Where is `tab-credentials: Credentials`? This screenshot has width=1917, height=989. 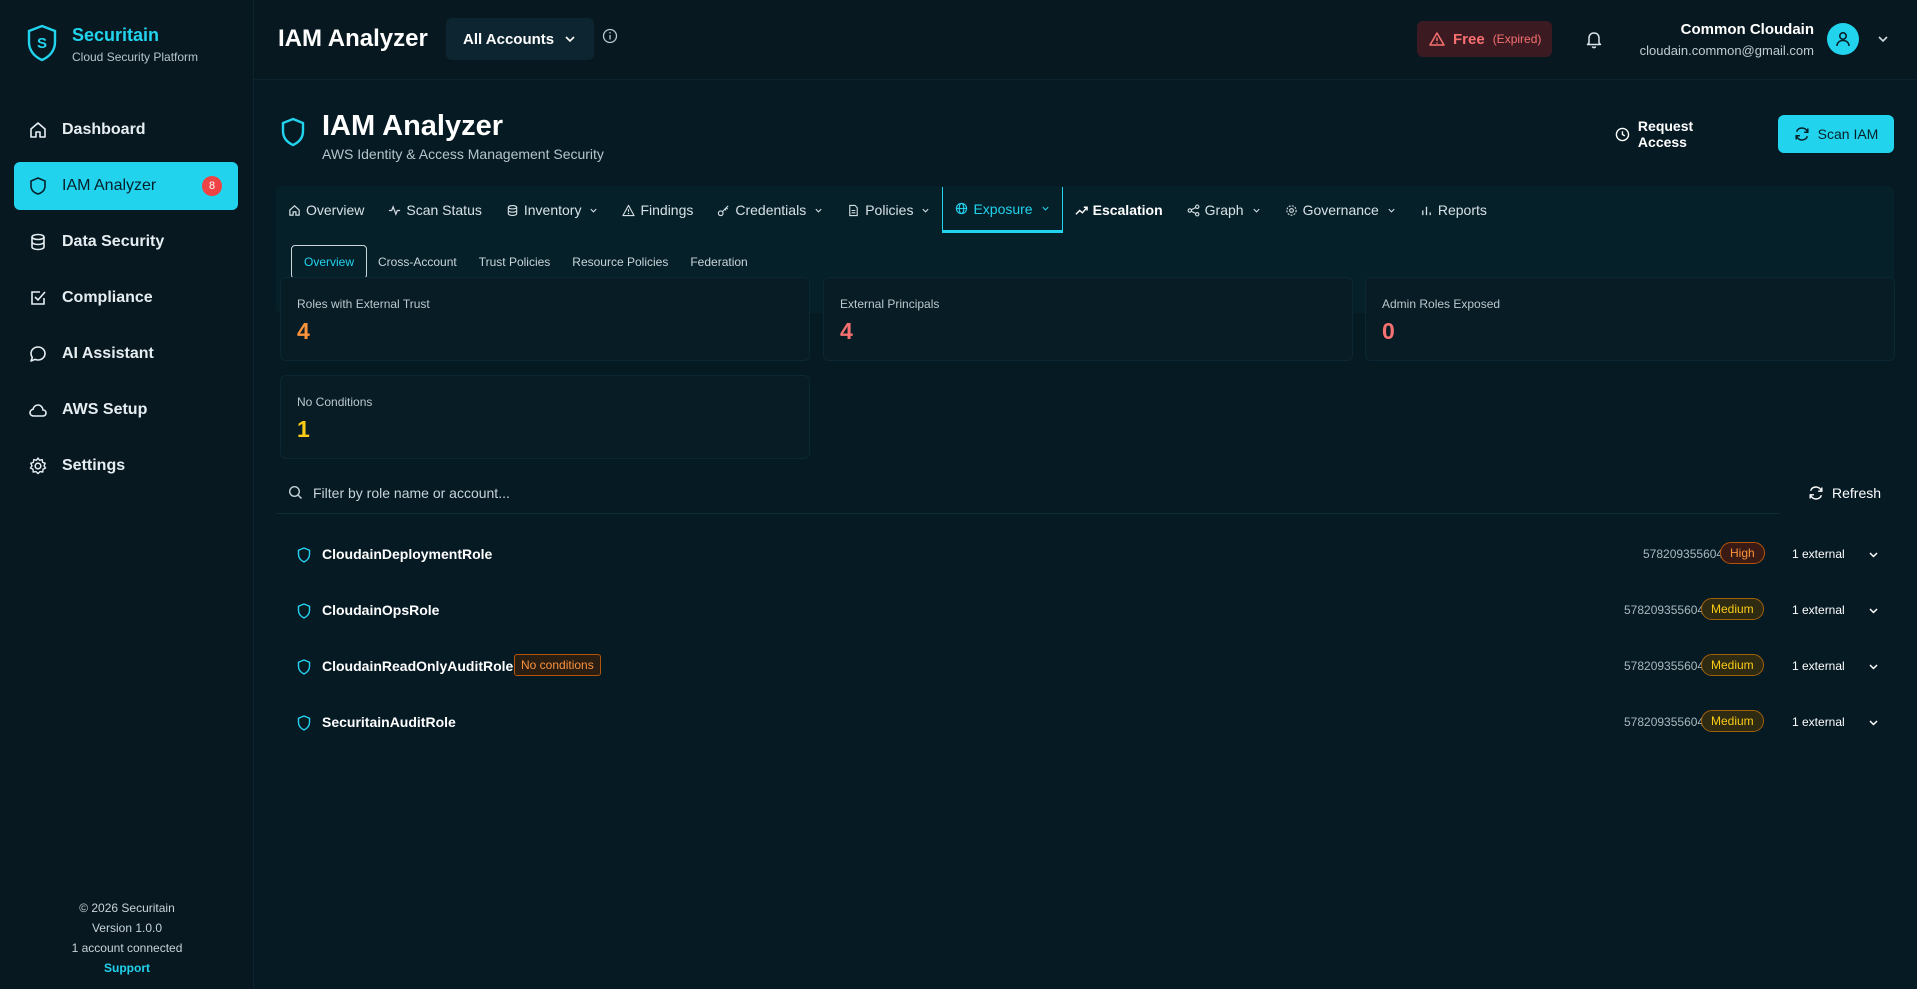 tab-credentials: Credentials is located at coordinates (770, 210).